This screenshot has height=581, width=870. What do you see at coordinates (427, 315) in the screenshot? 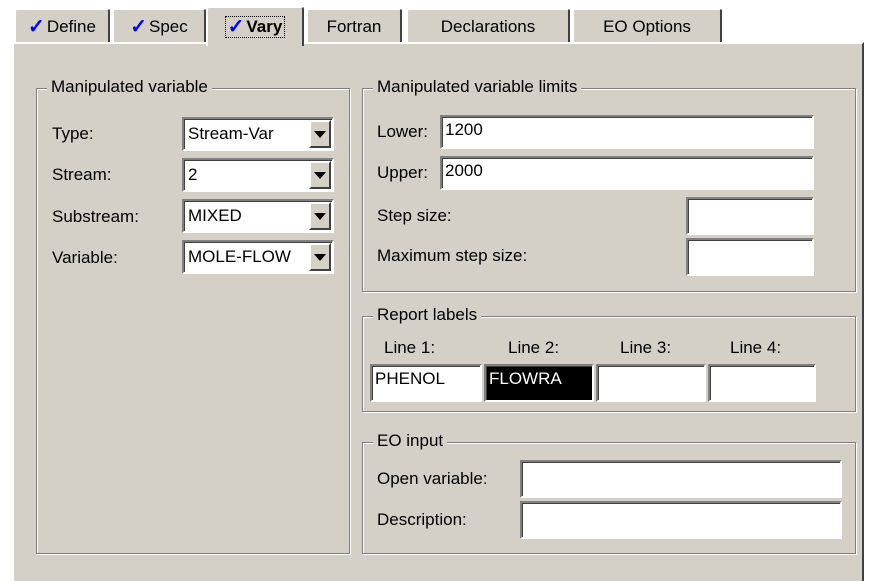
I see `group-title: Report labels` at bounding box center [427, 315].